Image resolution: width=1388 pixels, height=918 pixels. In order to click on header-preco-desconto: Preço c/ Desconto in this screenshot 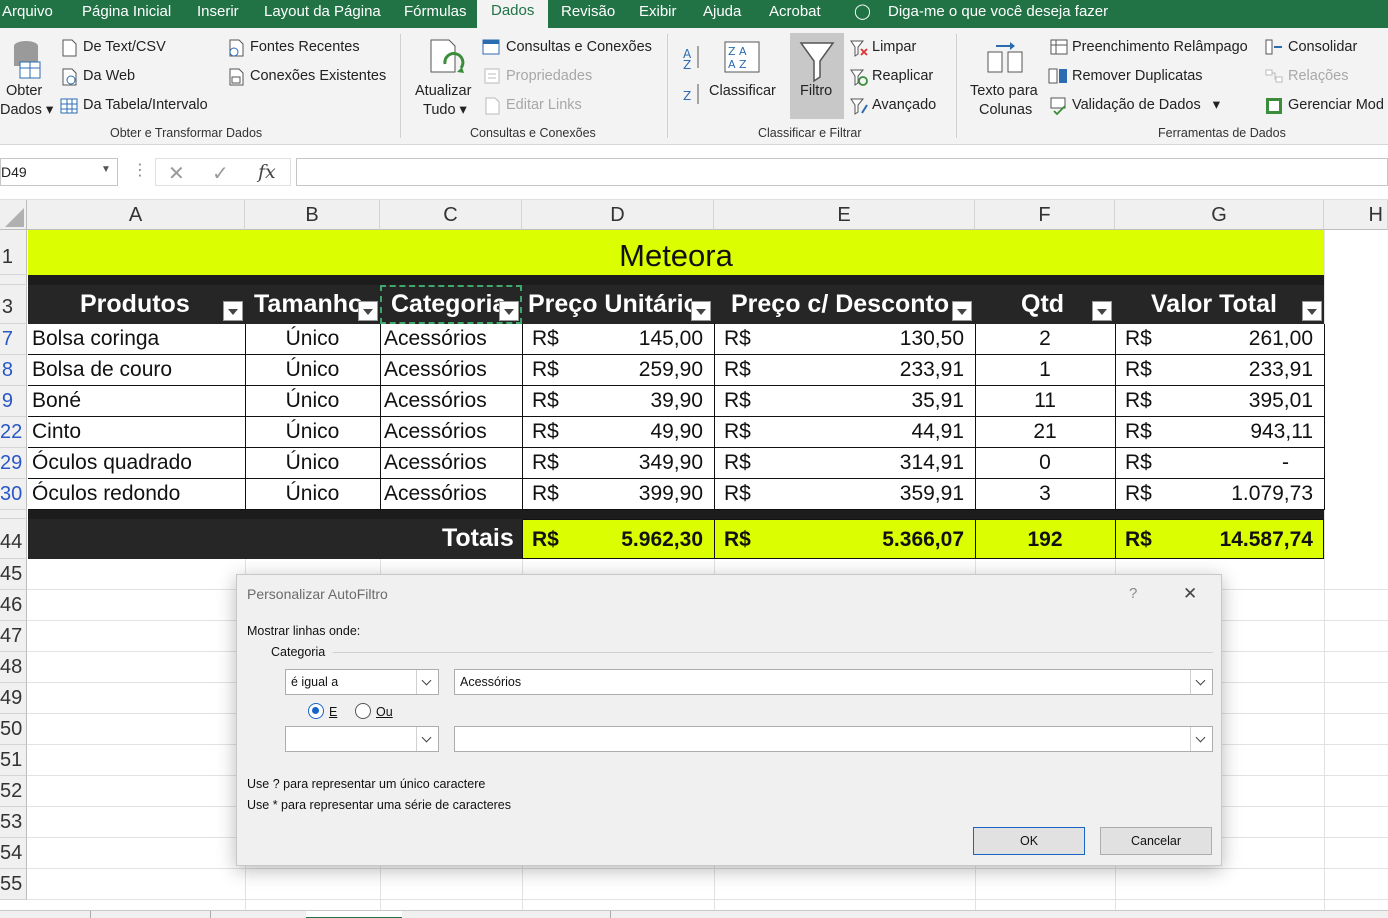, I will do `click(842, 304)`.